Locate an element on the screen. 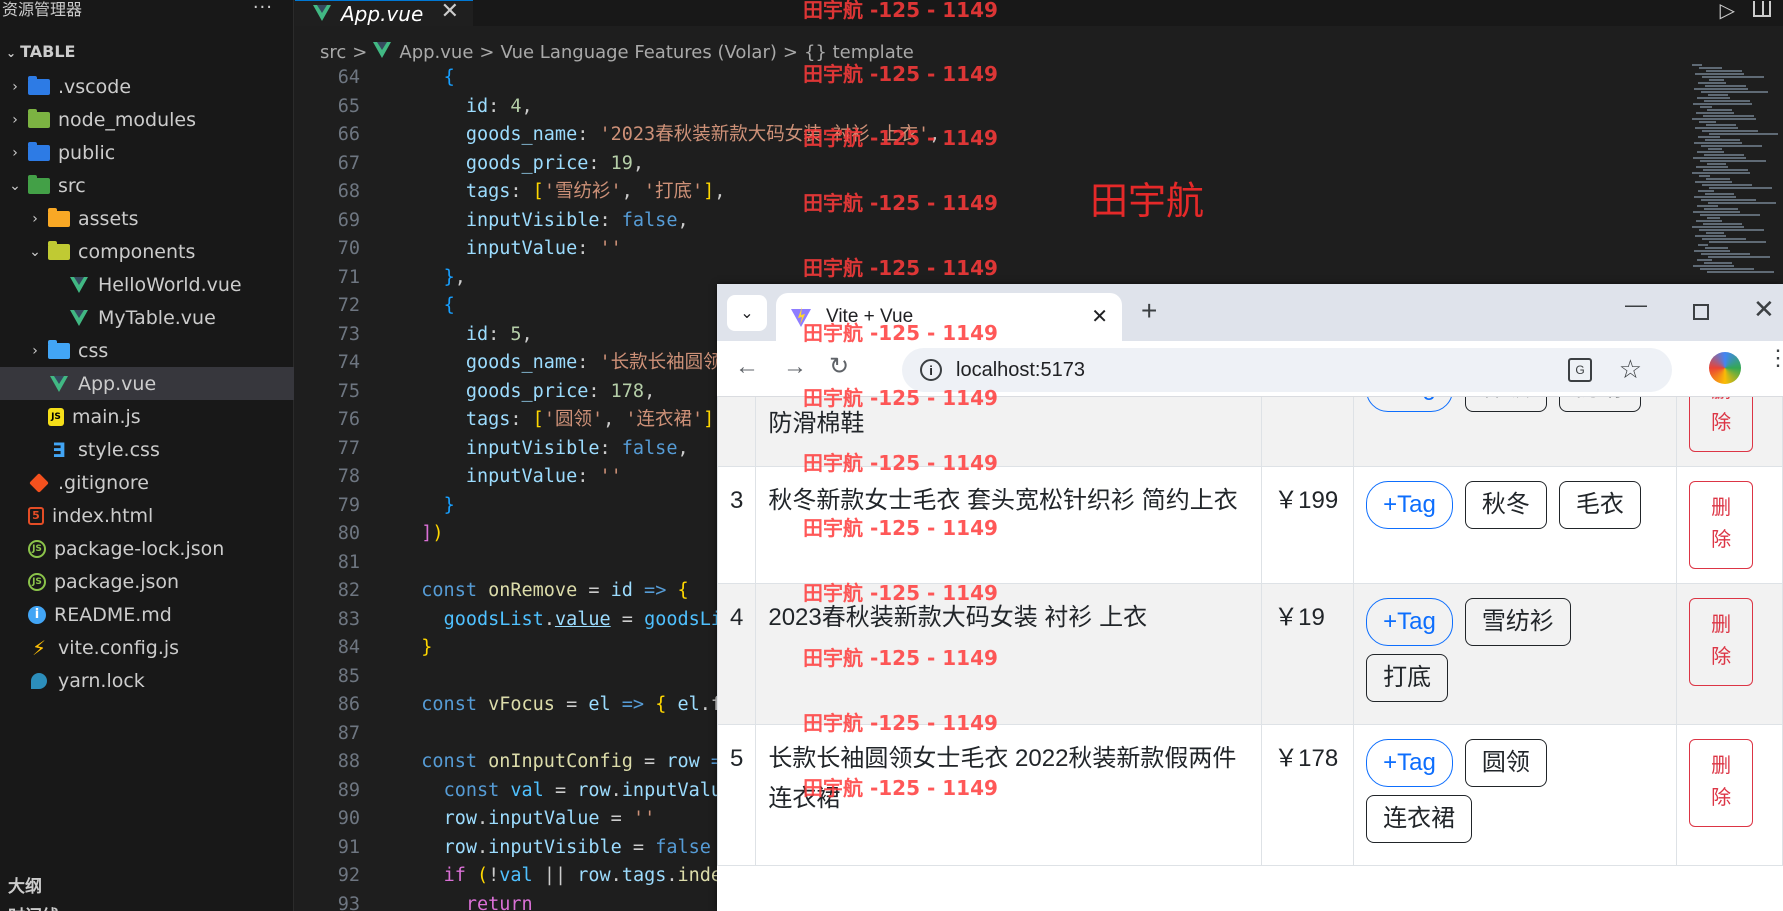  tab-close-icon: ✕ is located at coordinates (450, 12).